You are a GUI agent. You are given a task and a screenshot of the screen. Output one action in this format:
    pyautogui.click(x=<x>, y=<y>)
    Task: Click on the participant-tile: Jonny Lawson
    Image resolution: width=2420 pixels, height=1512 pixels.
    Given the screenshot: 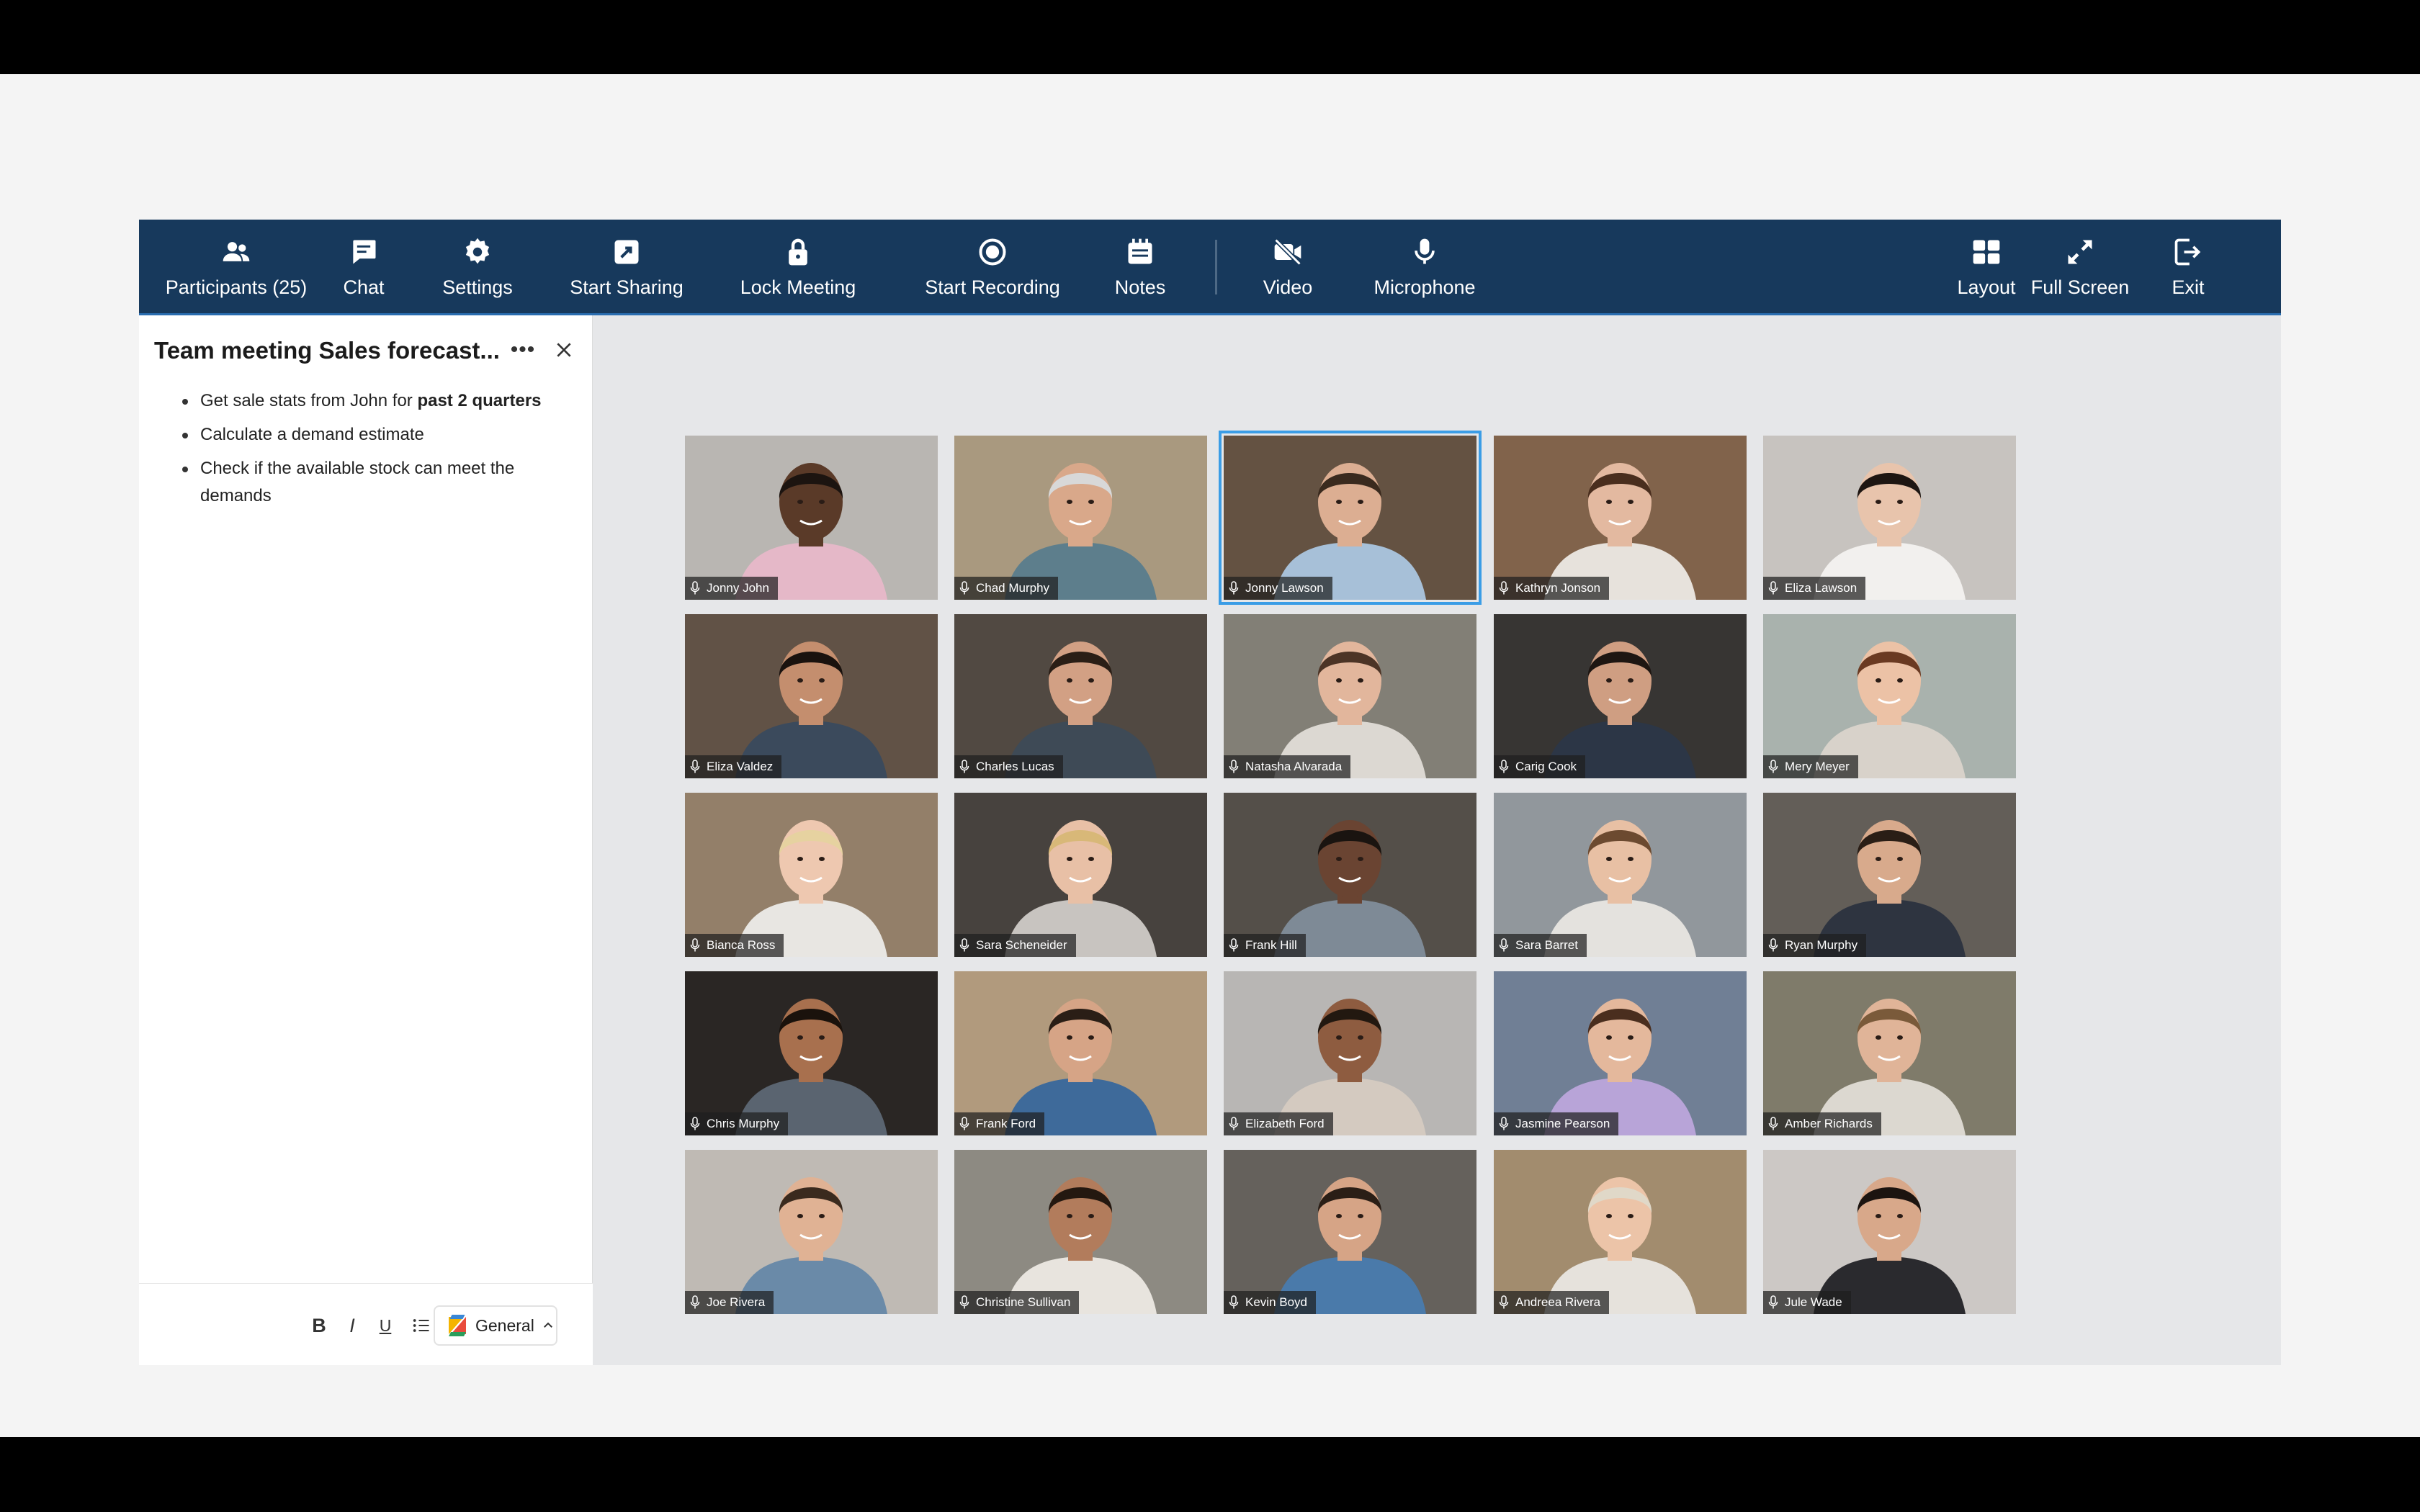 What is the action you would take?
    pyautogui.click(x=1350, y=518)
    